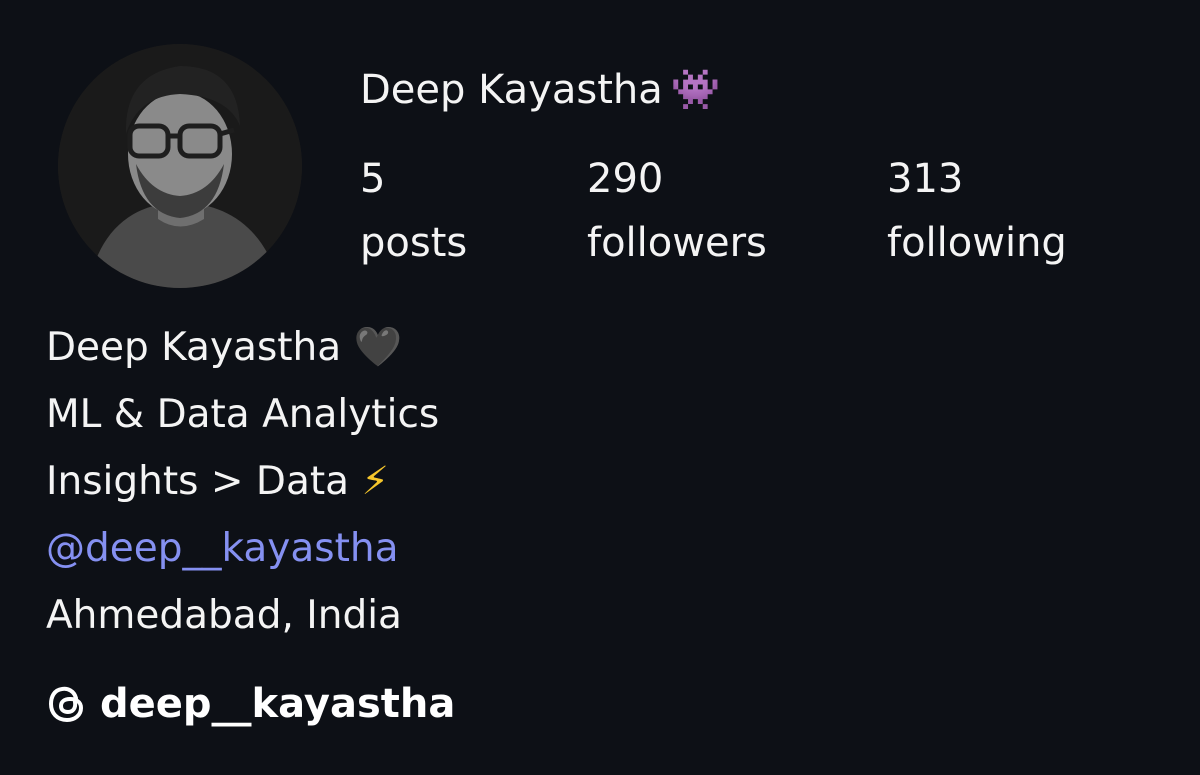 The image size is (1200, 775). Describe the element at coordinates (413, 214) in the screenshot. I see `stat-posts: 5 posts` at that location.